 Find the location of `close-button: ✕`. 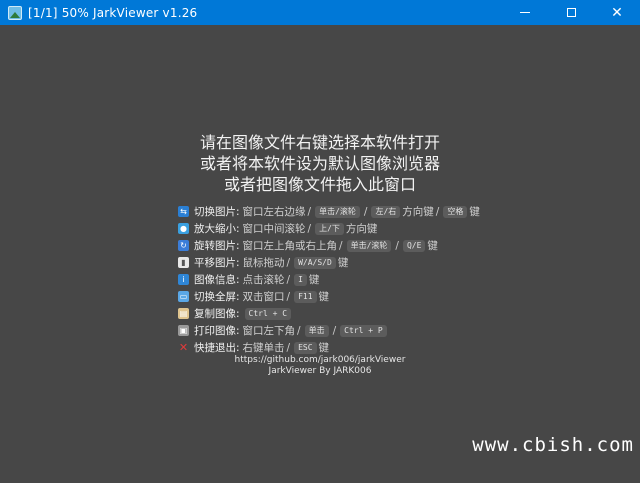

close-button: ✕ is located at coordinates (617, 12).